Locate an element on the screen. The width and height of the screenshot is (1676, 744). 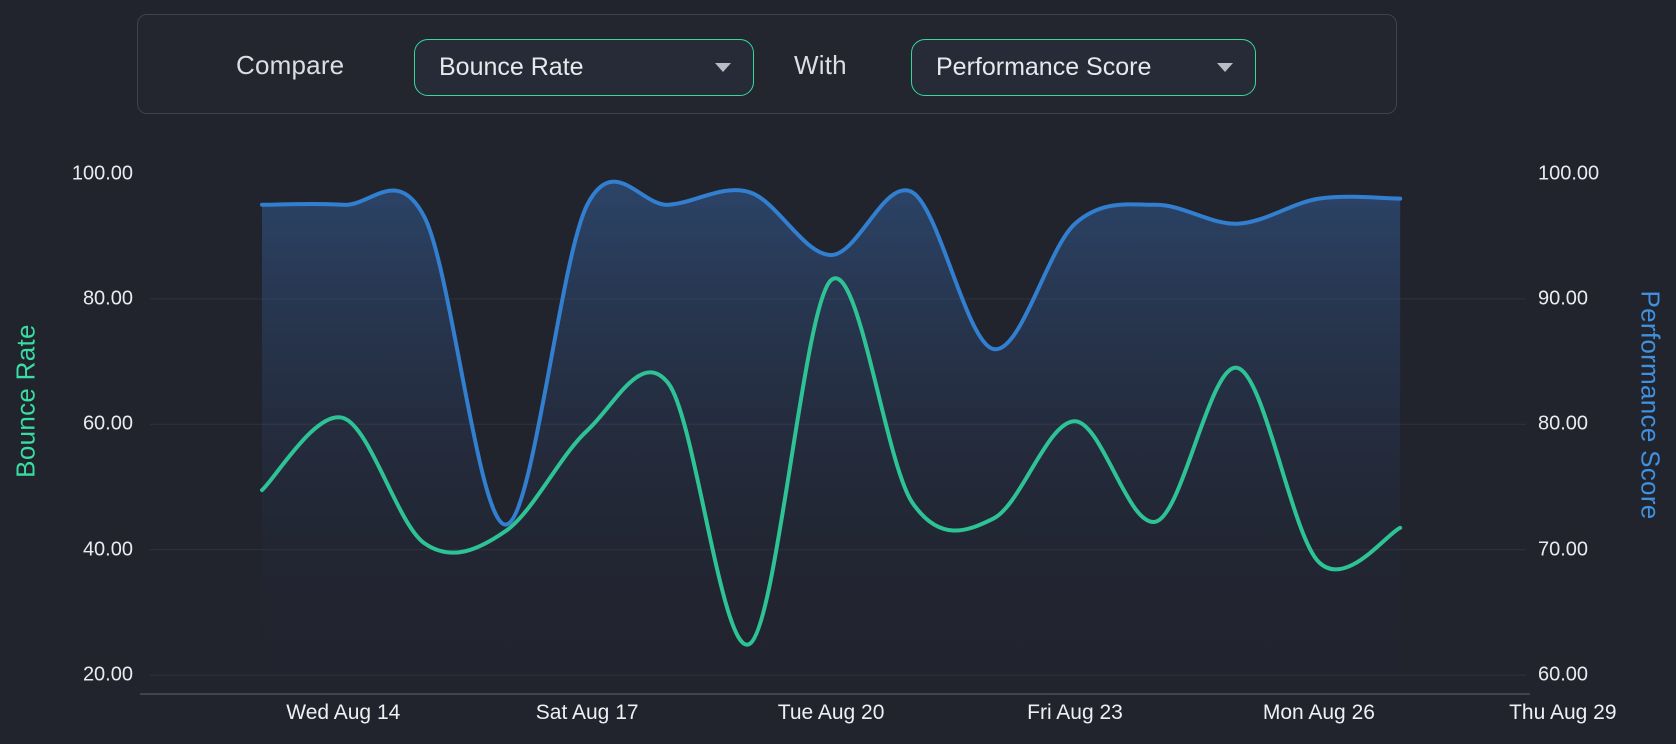
right-axis-tick-label: 90.00 is located at coordinates (1563, 298).